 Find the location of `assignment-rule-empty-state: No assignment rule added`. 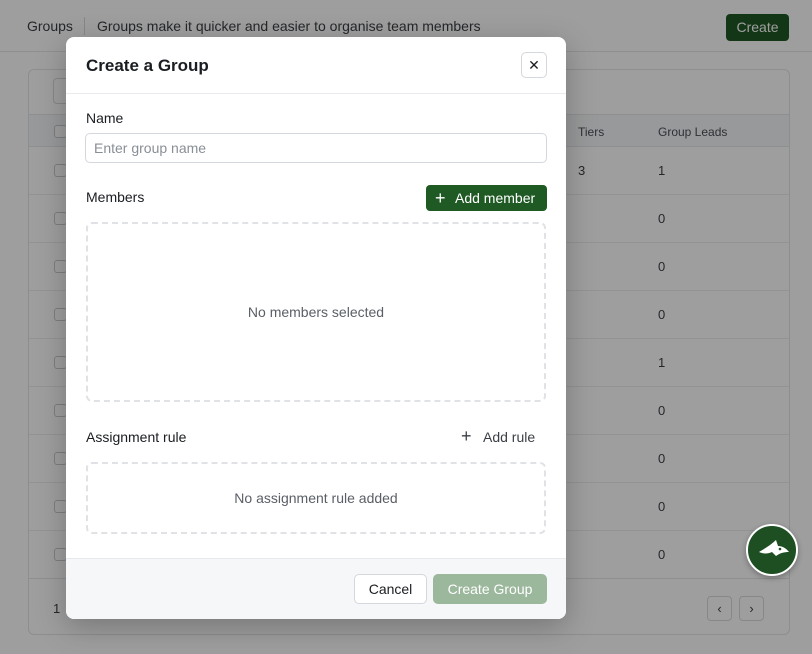

assignment-rule-empty-state: No assignment rule added is located at coordinates (316, 498).